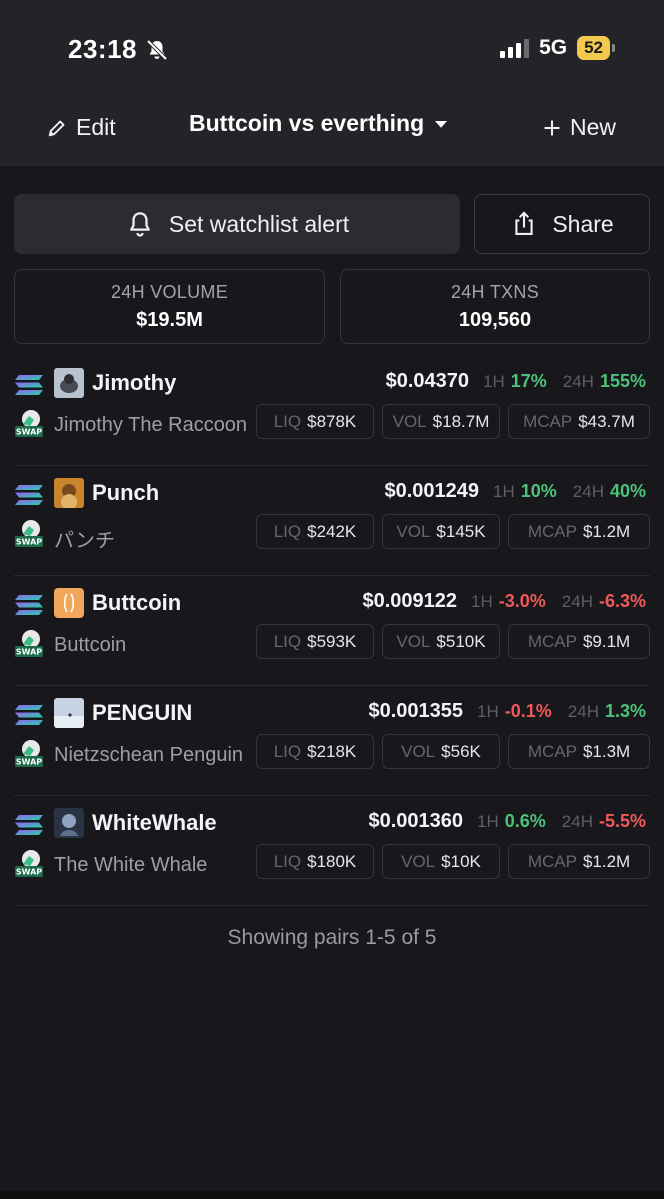 This screenshot has width=664, height=1199. Describe the element at coordinates (142, 712) in the screenshot. I see `token-symbol: PENGUIN` at that location.